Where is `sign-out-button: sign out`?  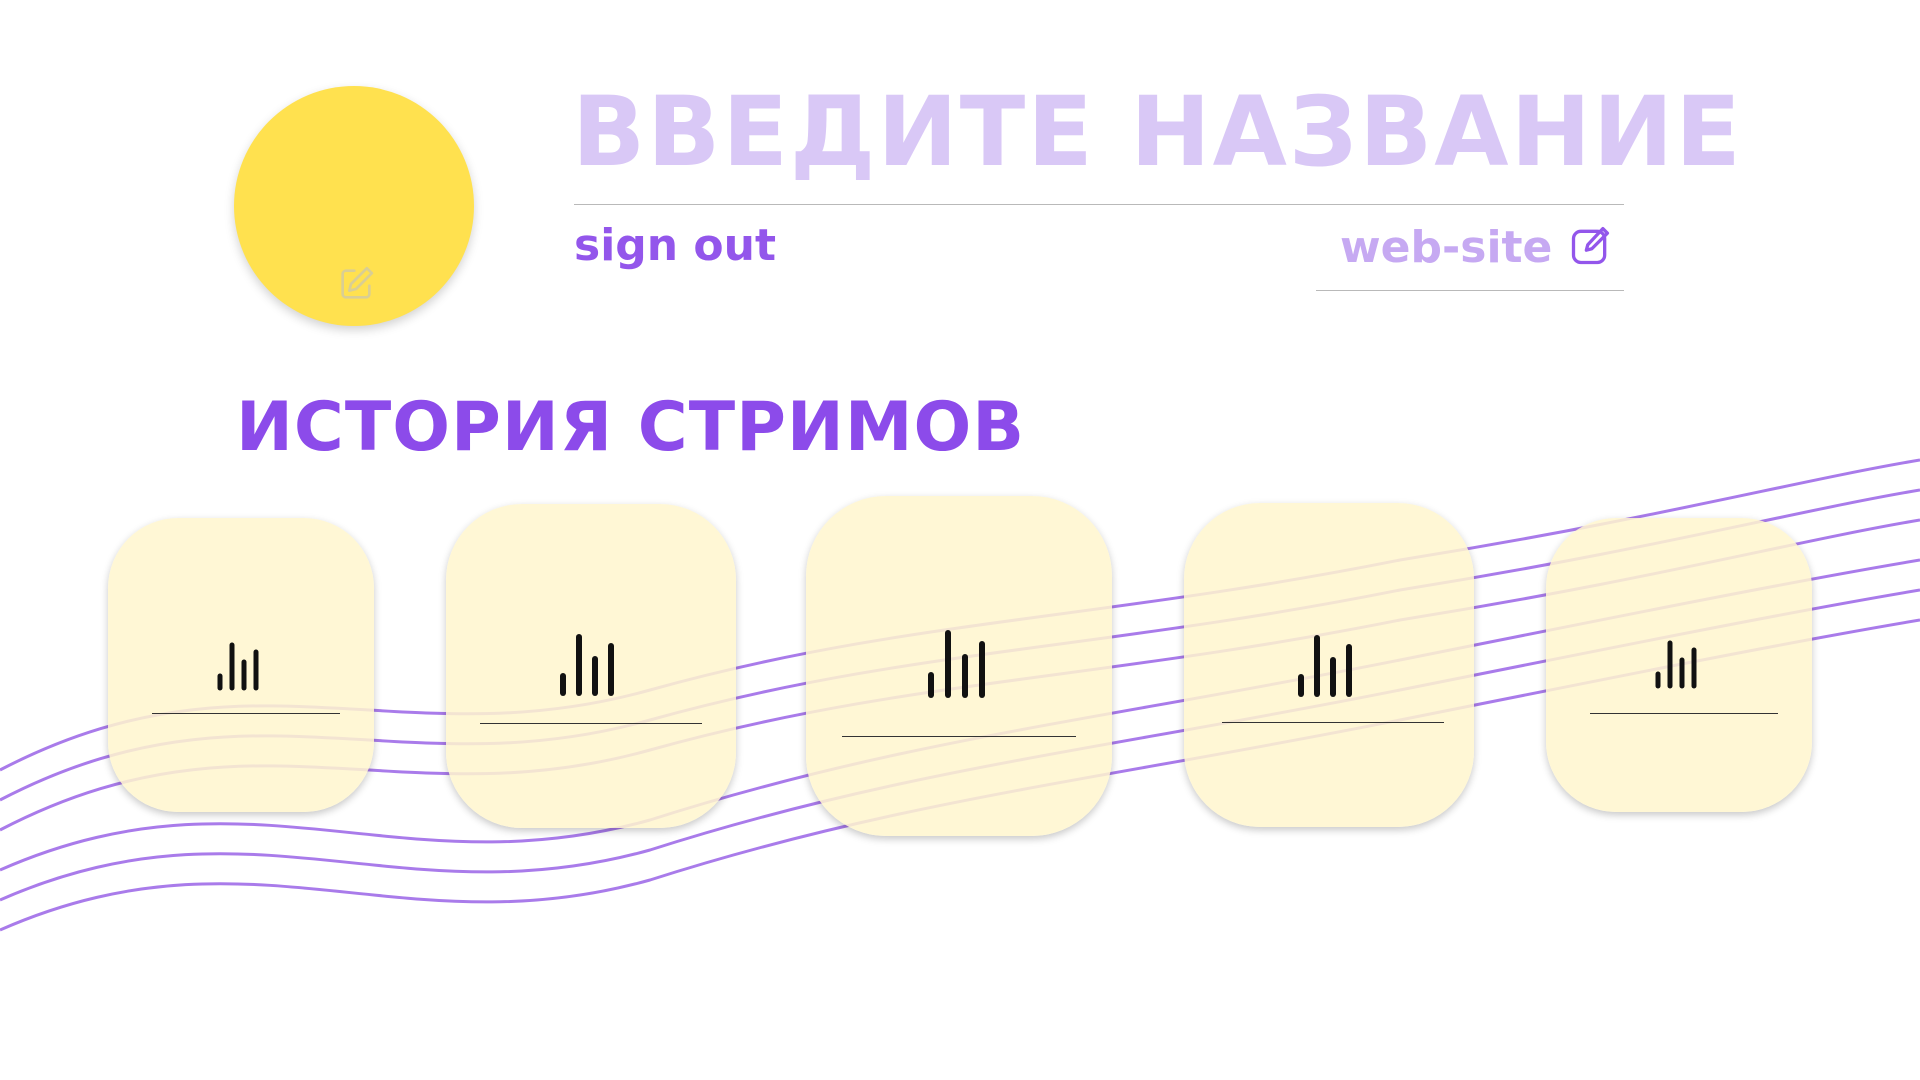 sign-out-button: sign out is located at coordinates (675, 246).